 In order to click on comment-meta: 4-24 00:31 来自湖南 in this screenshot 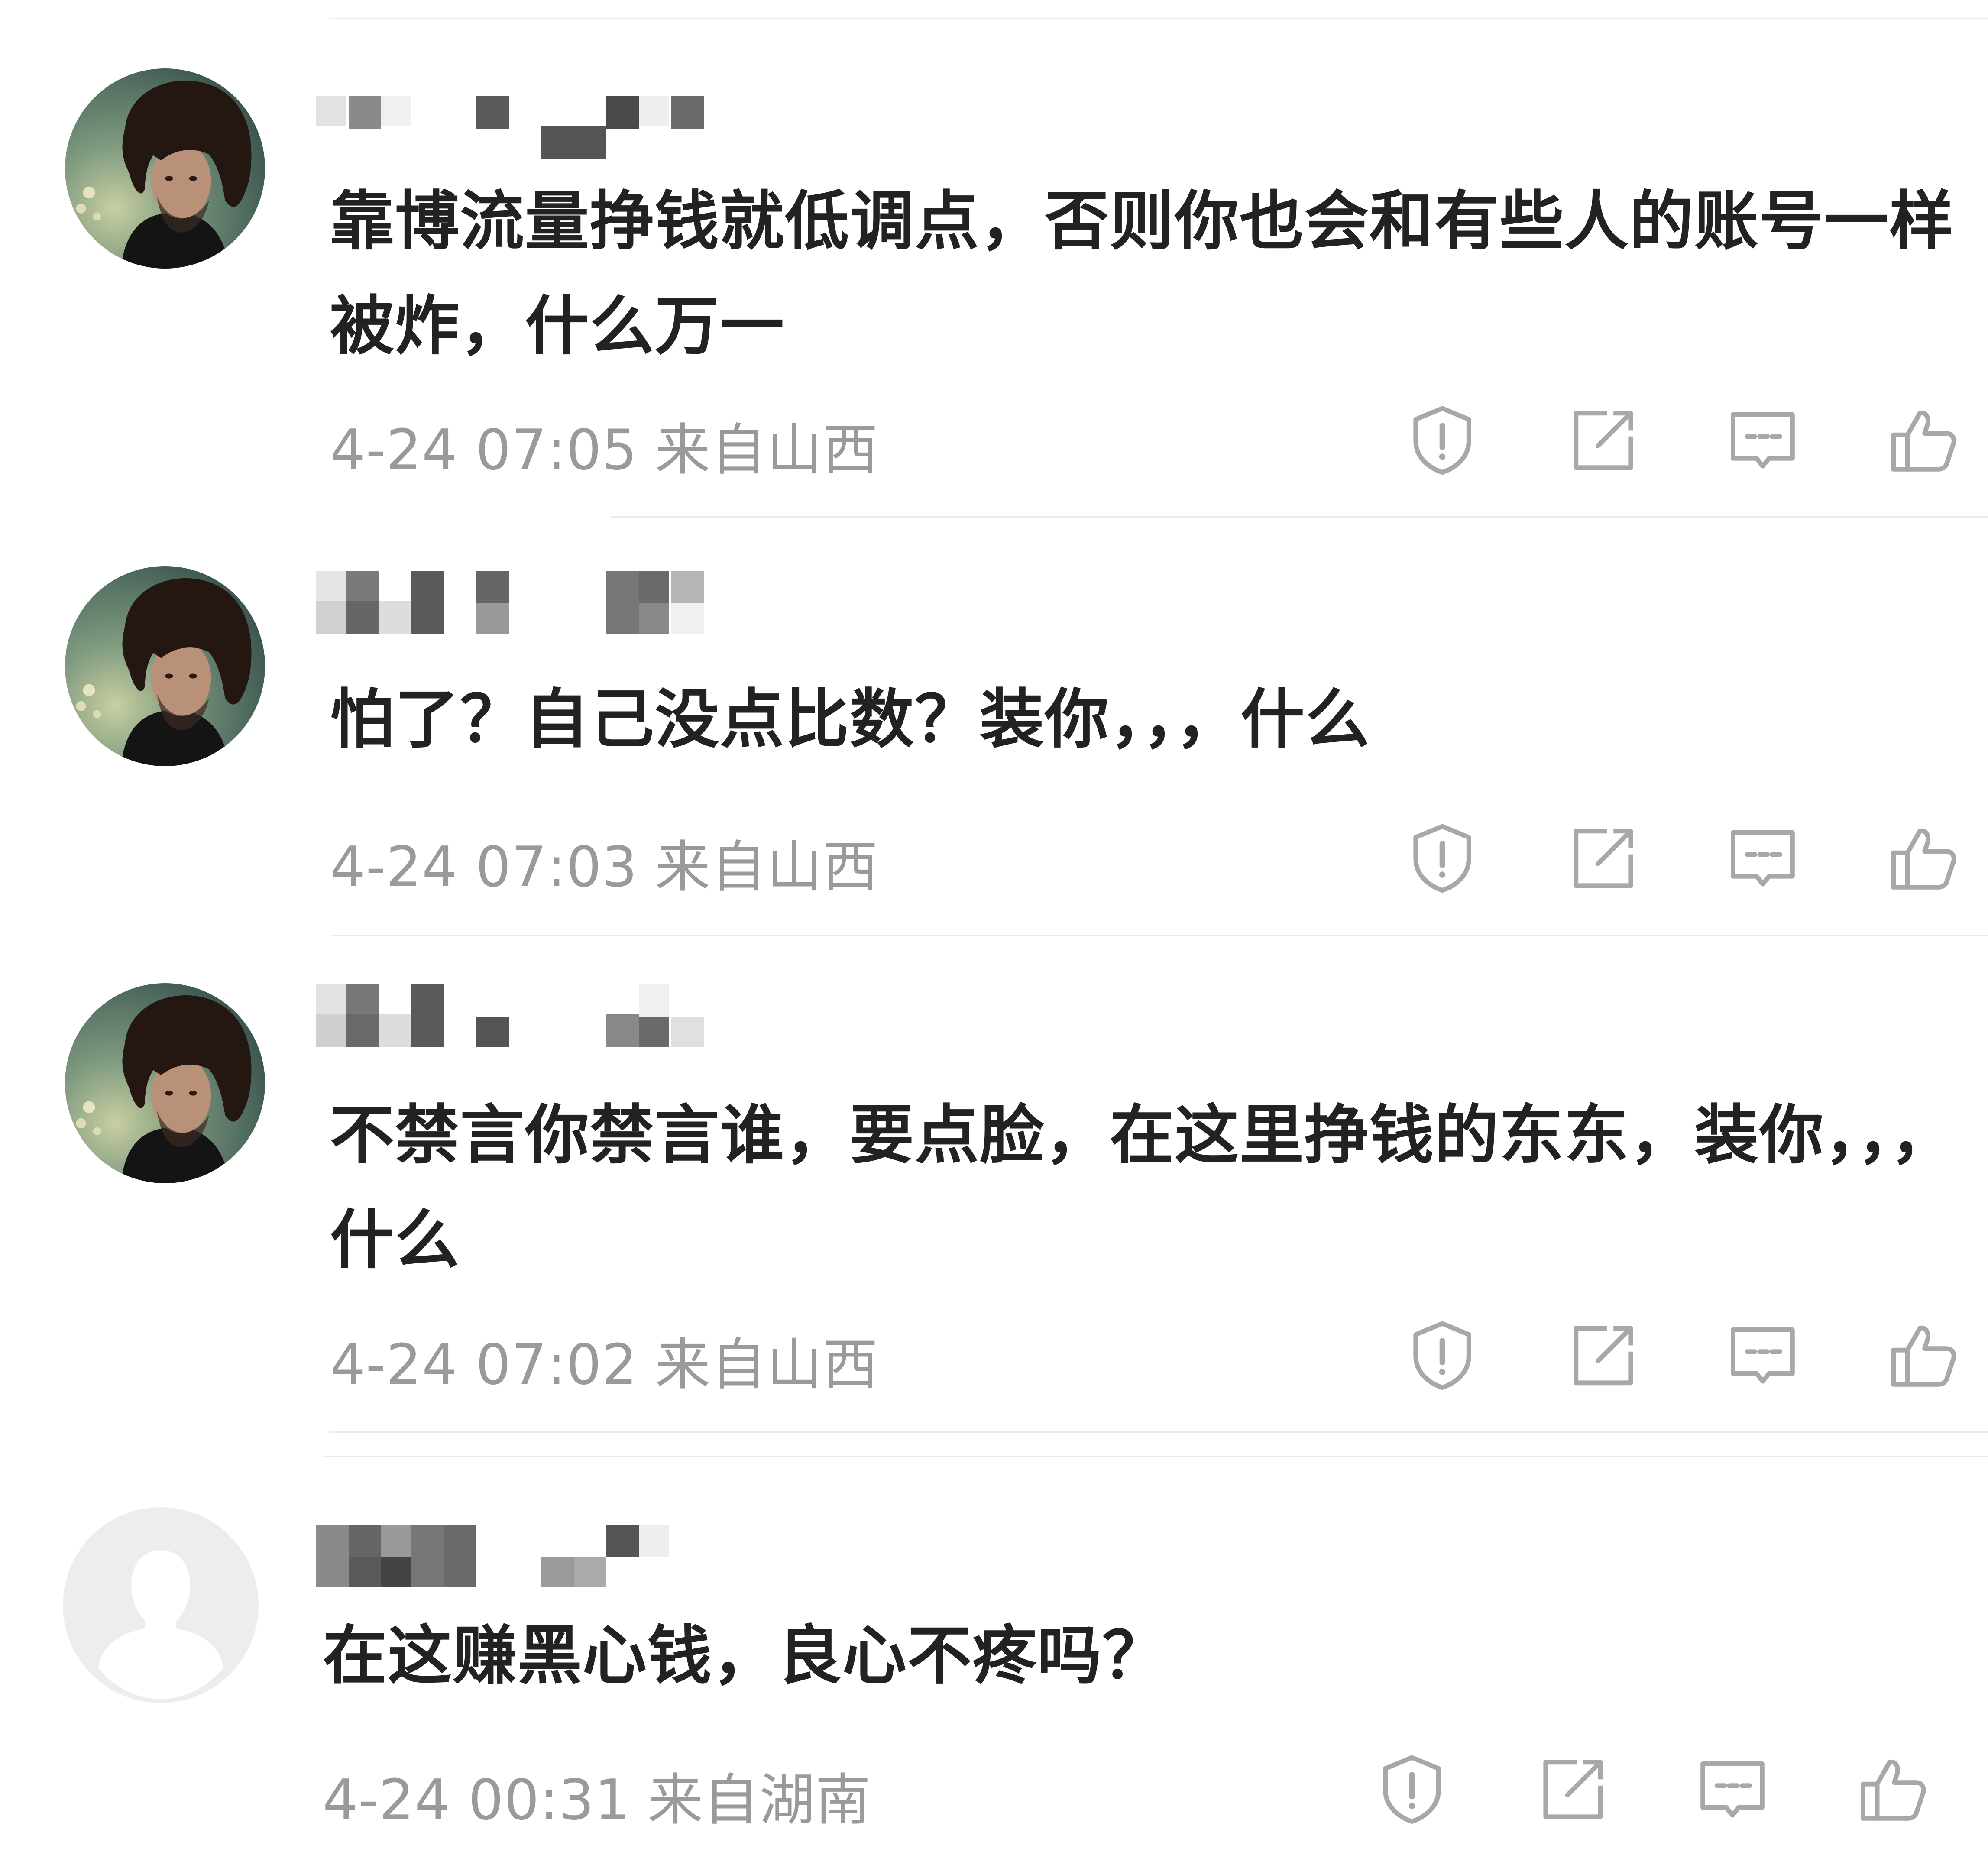, I will do `click(605, 1795)`.